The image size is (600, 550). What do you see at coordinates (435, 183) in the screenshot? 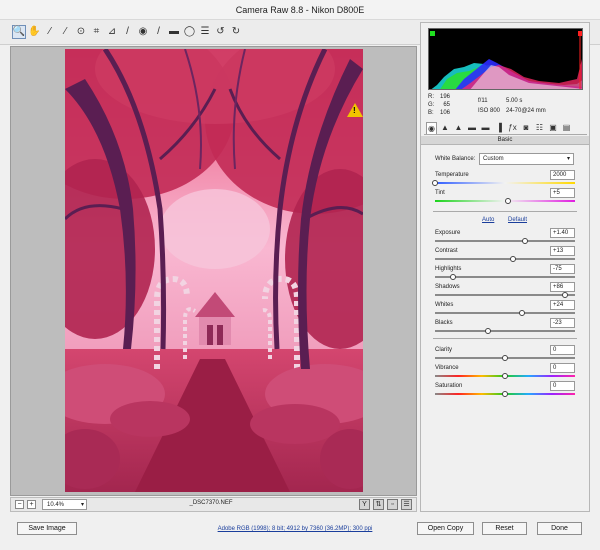
I see `temperature-slider-thumb` at bounding box center [435, 183].